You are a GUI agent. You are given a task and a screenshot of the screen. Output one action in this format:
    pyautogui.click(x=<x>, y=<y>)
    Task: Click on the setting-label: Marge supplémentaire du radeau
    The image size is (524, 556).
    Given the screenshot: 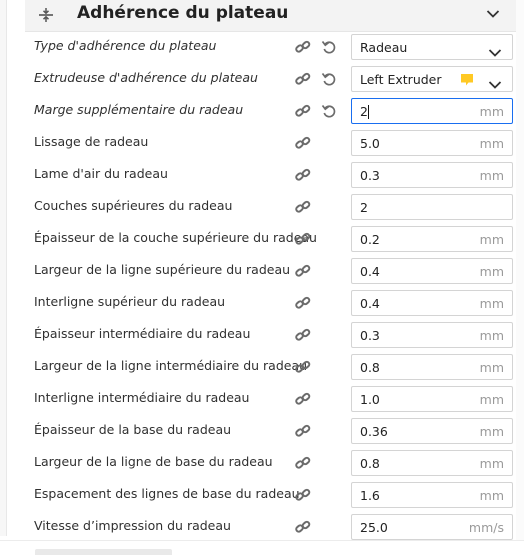 What is the action you would take?
    pyautogui.click(x=139, y=109)
    